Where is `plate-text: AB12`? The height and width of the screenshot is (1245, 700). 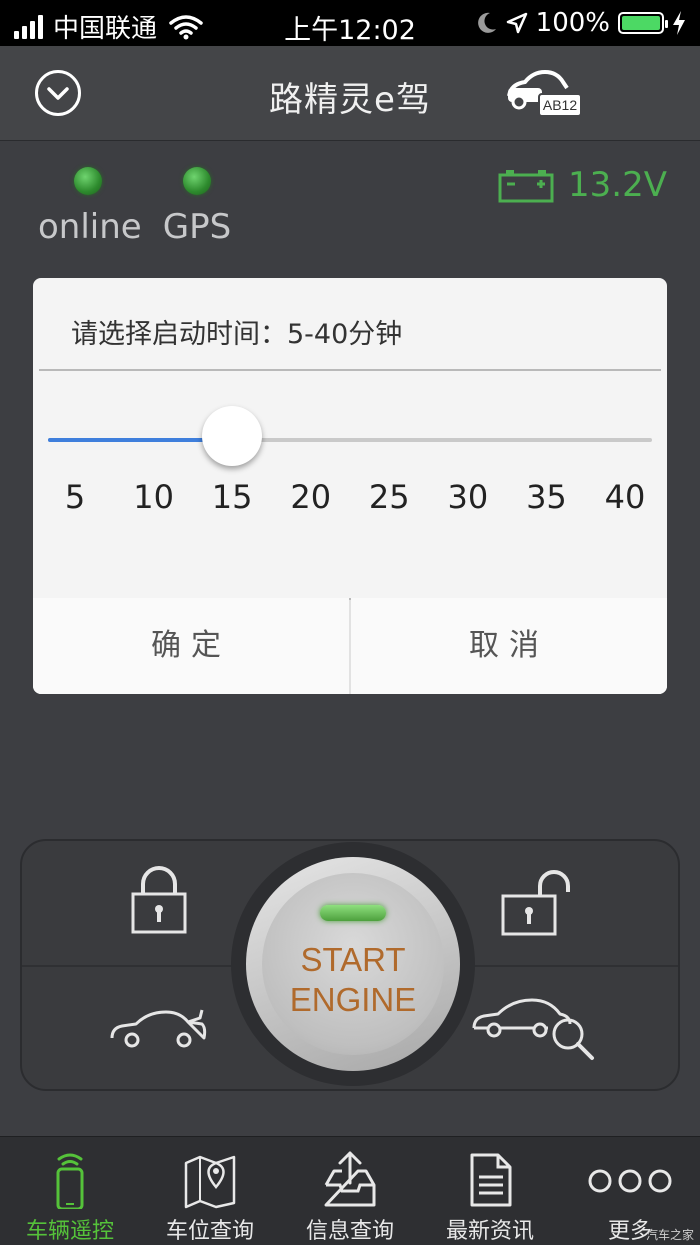 plate-text: AB12 is located at coordinates (560, 105).